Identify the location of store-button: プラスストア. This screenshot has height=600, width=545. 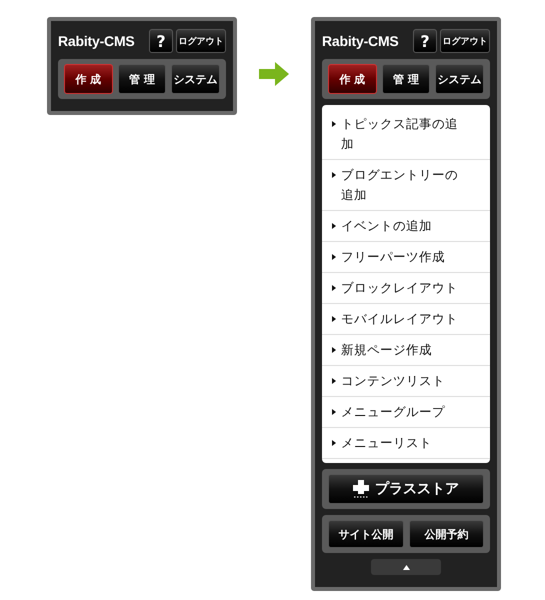
(406, 489).